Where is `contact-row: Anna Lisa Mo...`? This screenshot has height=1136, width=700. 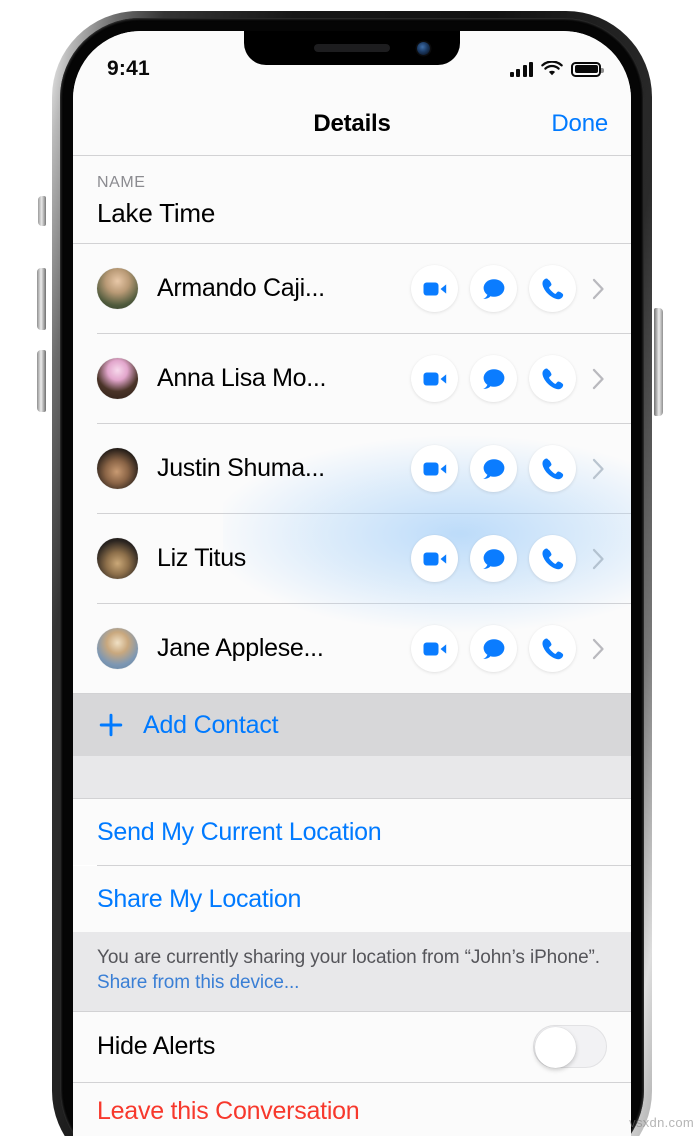
contact-row: Anna Lisa Mo... is located at coordinates (352, 378).